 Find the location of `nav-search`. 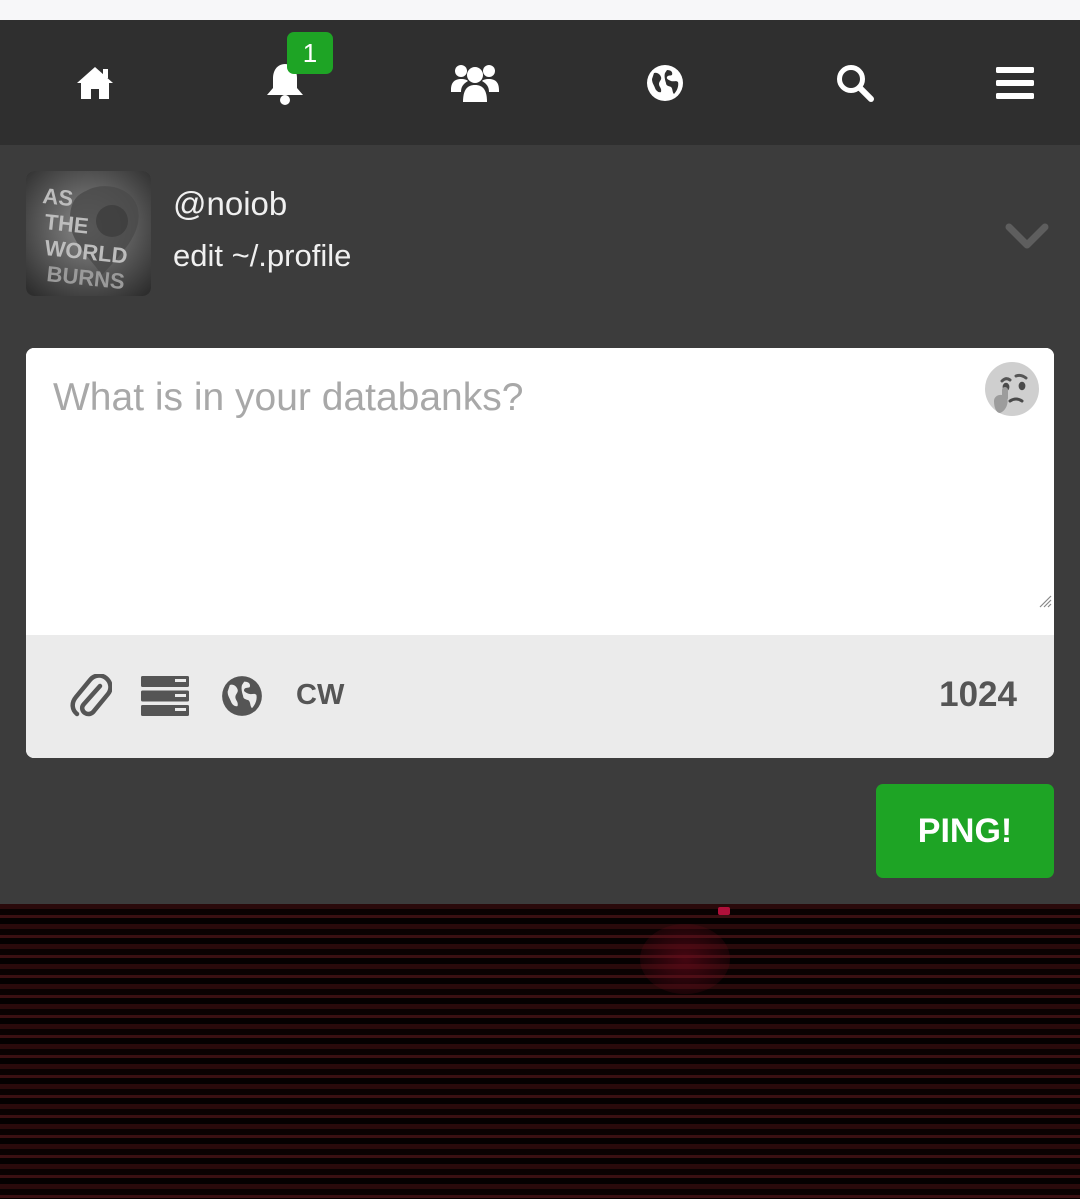

nav-search is located at coordinates (855, 82).